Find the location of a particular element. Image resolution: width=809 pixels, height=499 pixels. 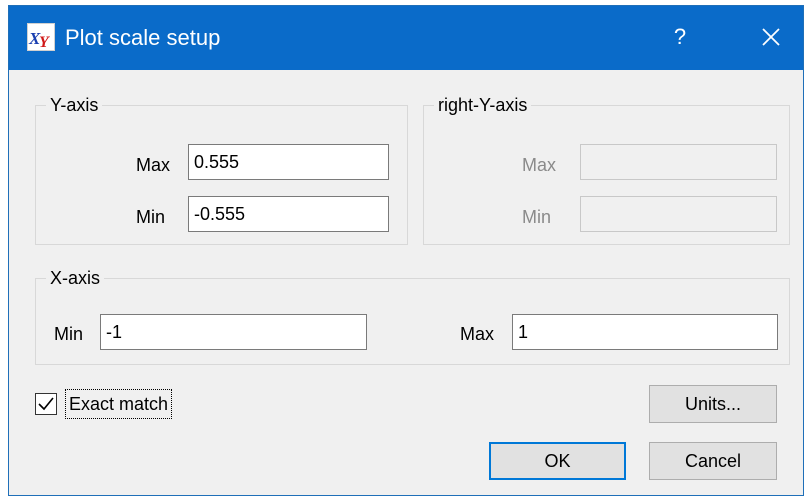

right-y-max-label: Max is located at coordinates (539, 165).